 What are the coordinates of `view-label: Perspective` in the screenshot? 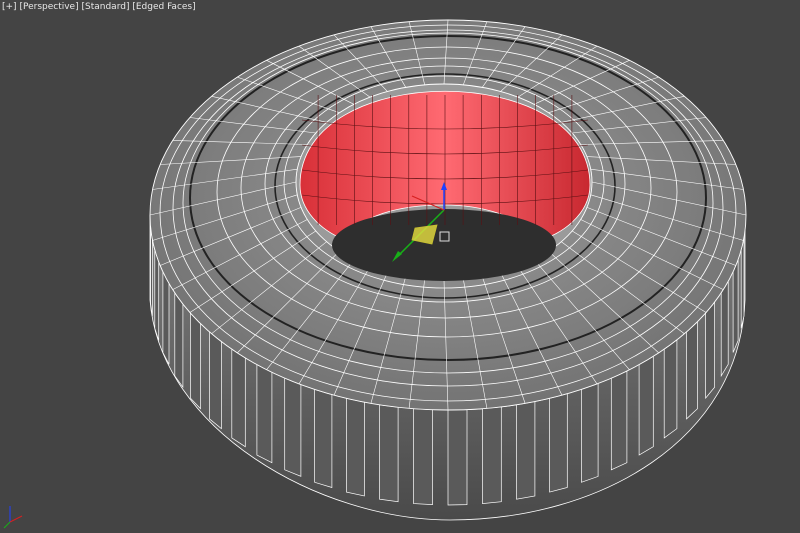 It's located at (49, 7).